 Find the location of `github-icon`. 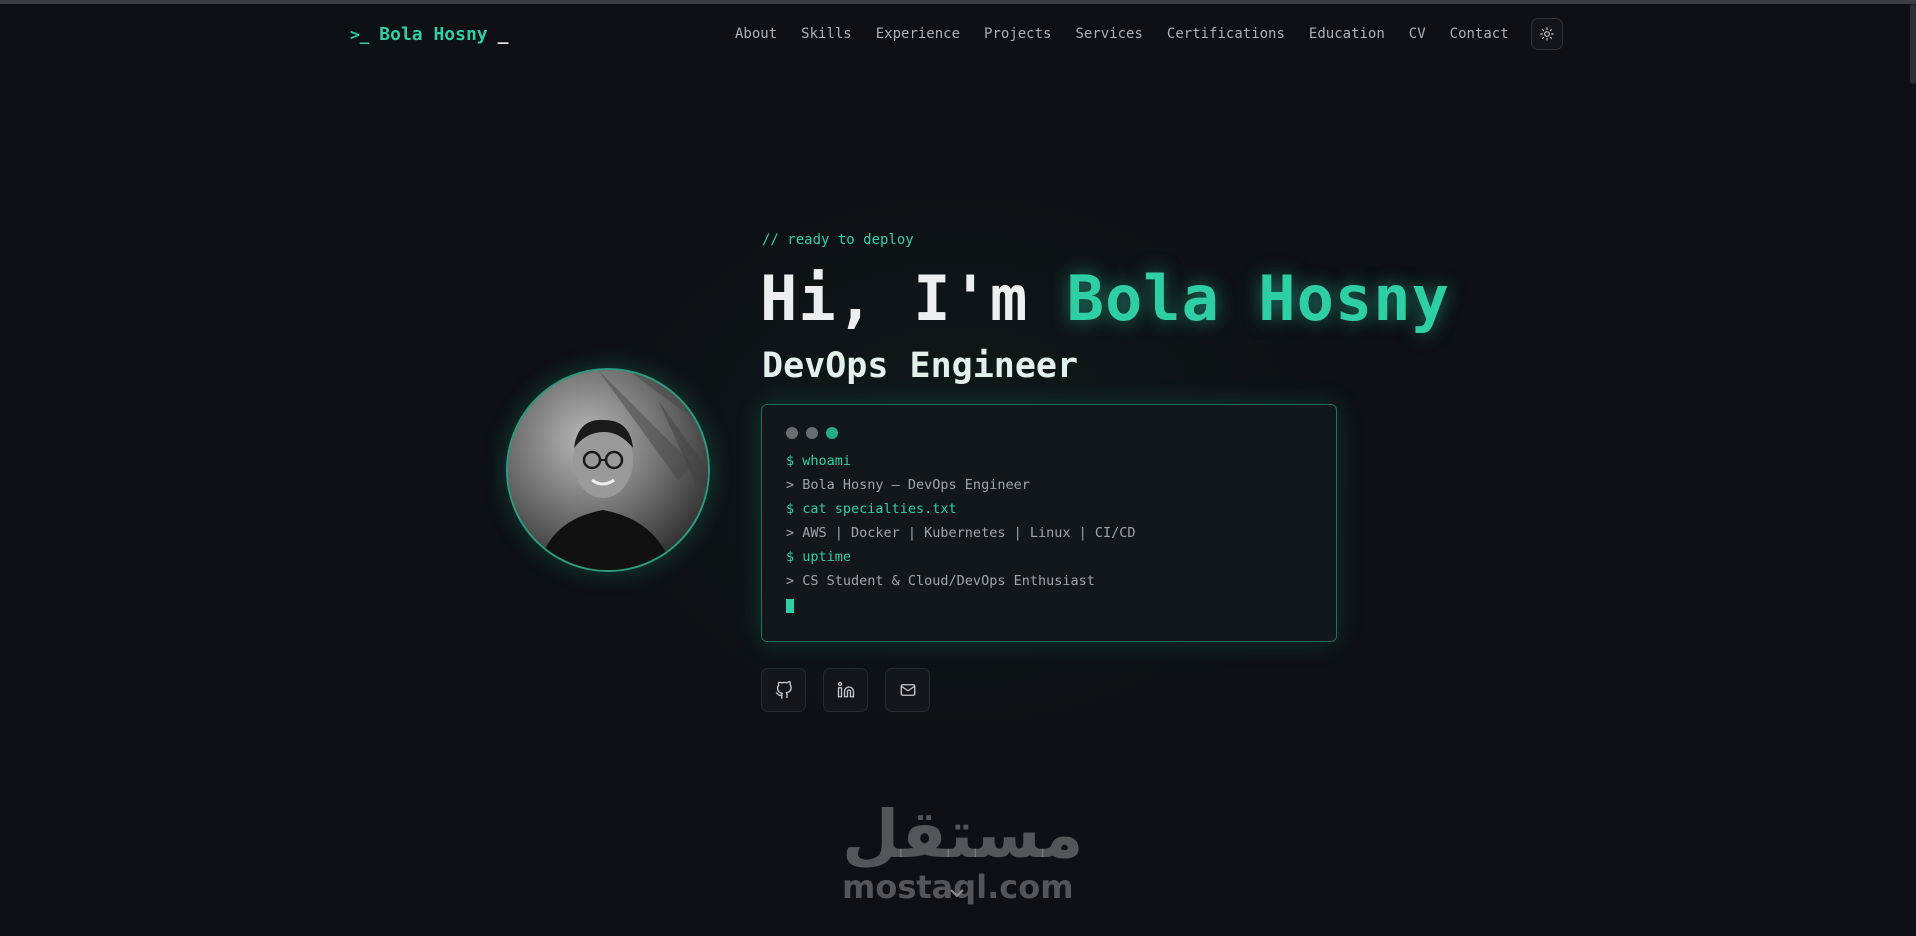

github-icon is located at coordinates (783, 690).